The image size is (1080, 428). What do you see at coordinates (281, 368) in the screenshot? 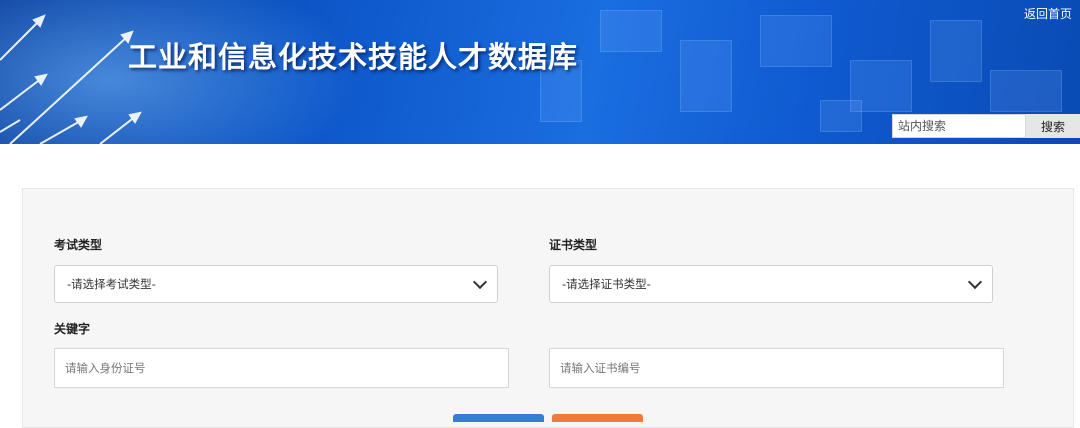
I see `id-number-input: 请输入身份证号` at bounding box center [281, 368].